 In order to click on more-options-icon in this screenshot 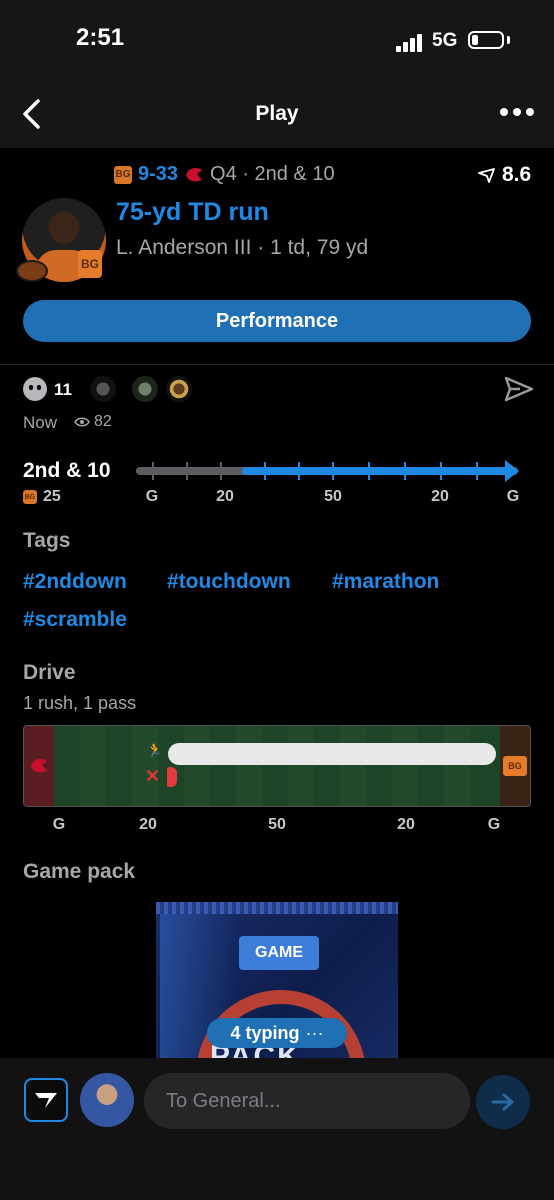, I will do `click(517, 113)`.